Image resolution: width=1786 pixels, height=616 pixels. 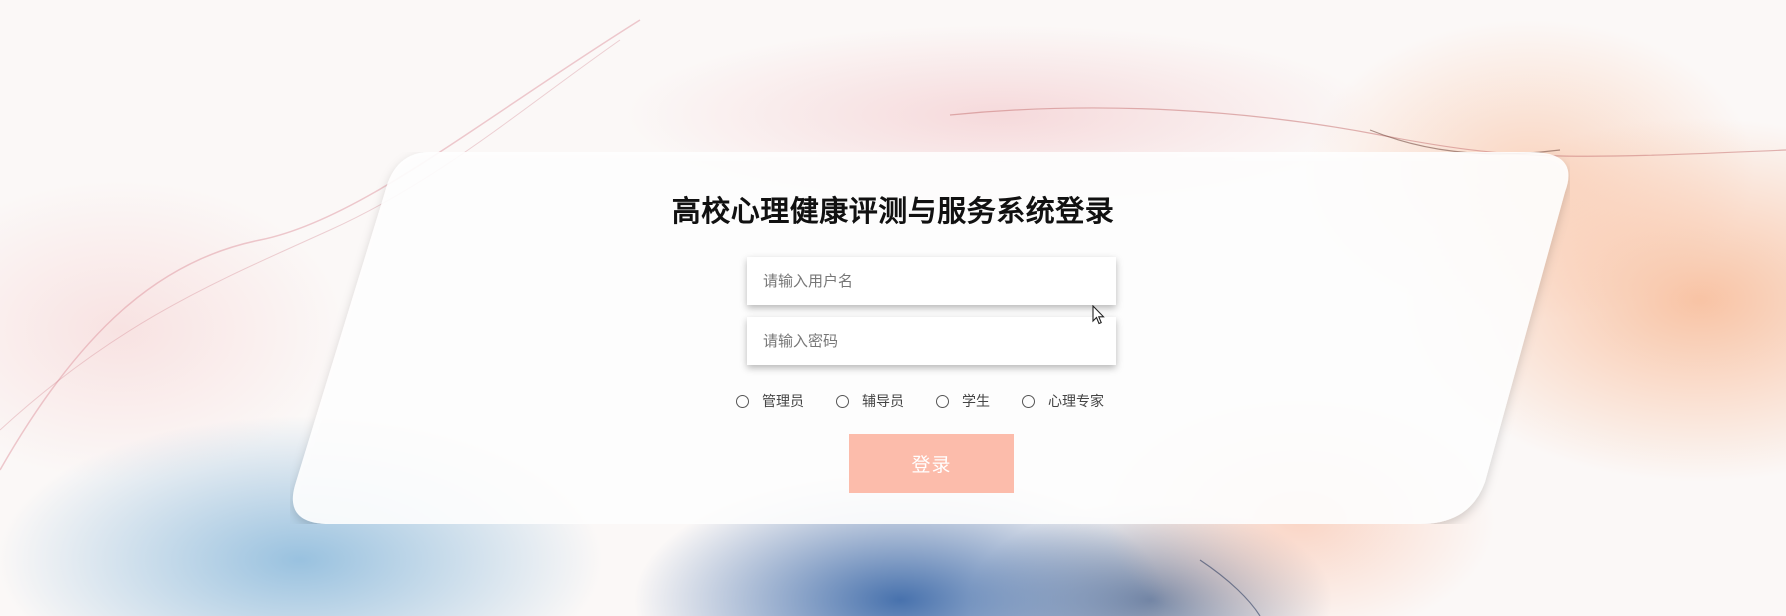 I want to click on role-option-expert: 心理专家, so click(x=1063, y=401).